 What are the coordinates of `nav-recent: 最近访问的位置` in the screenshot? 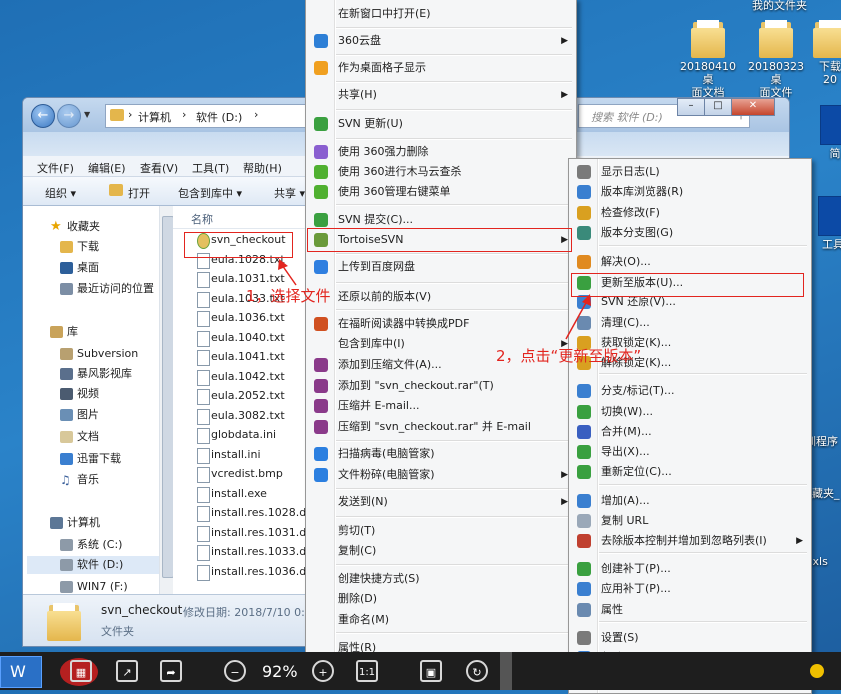 It's located at (107, 289).